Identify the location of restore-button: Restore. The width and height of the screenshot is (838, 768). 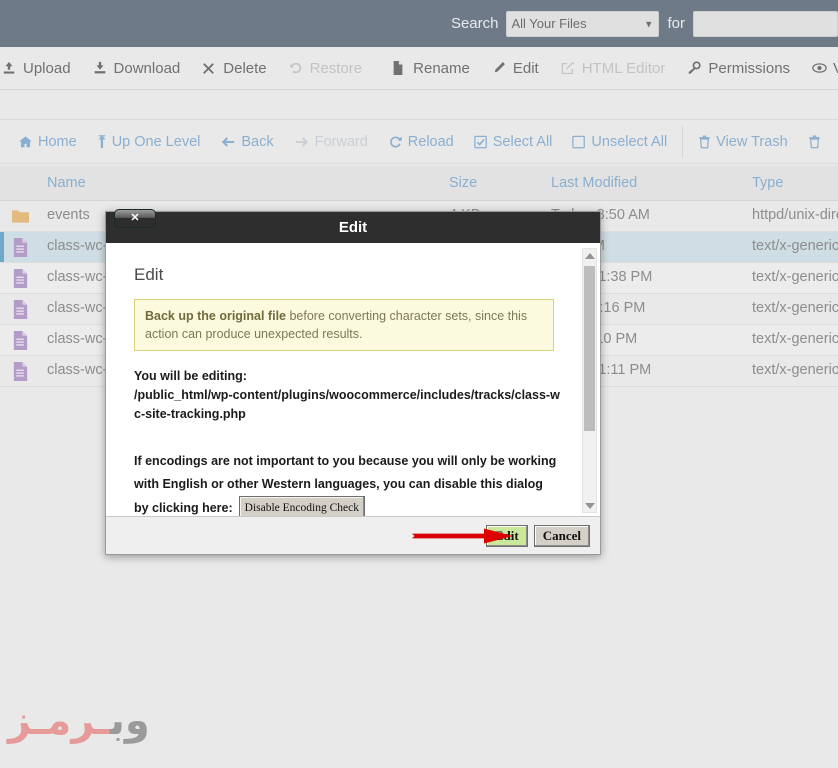
(326, 68).